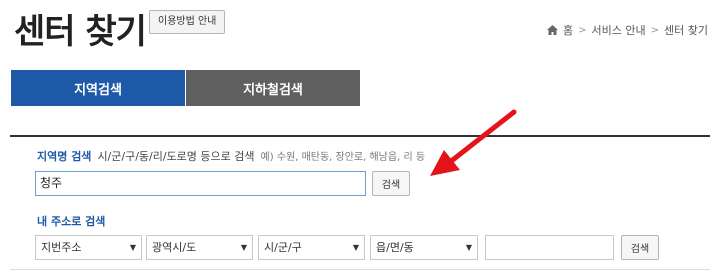  Describe the element at coordinates (98, 88) in the screenshot. I see `tab-region-search: 지역검색` at that location.